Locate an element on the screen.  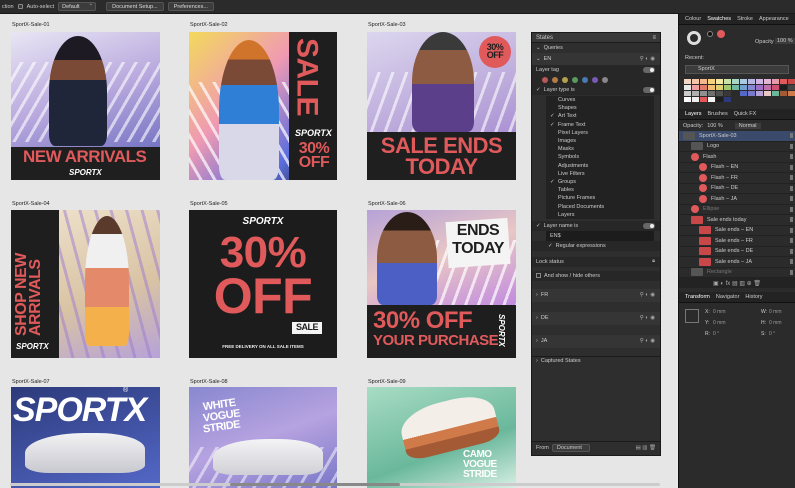
query-de: › DE ⚲ ◐ ◉ is located at coordinates (596, 318).